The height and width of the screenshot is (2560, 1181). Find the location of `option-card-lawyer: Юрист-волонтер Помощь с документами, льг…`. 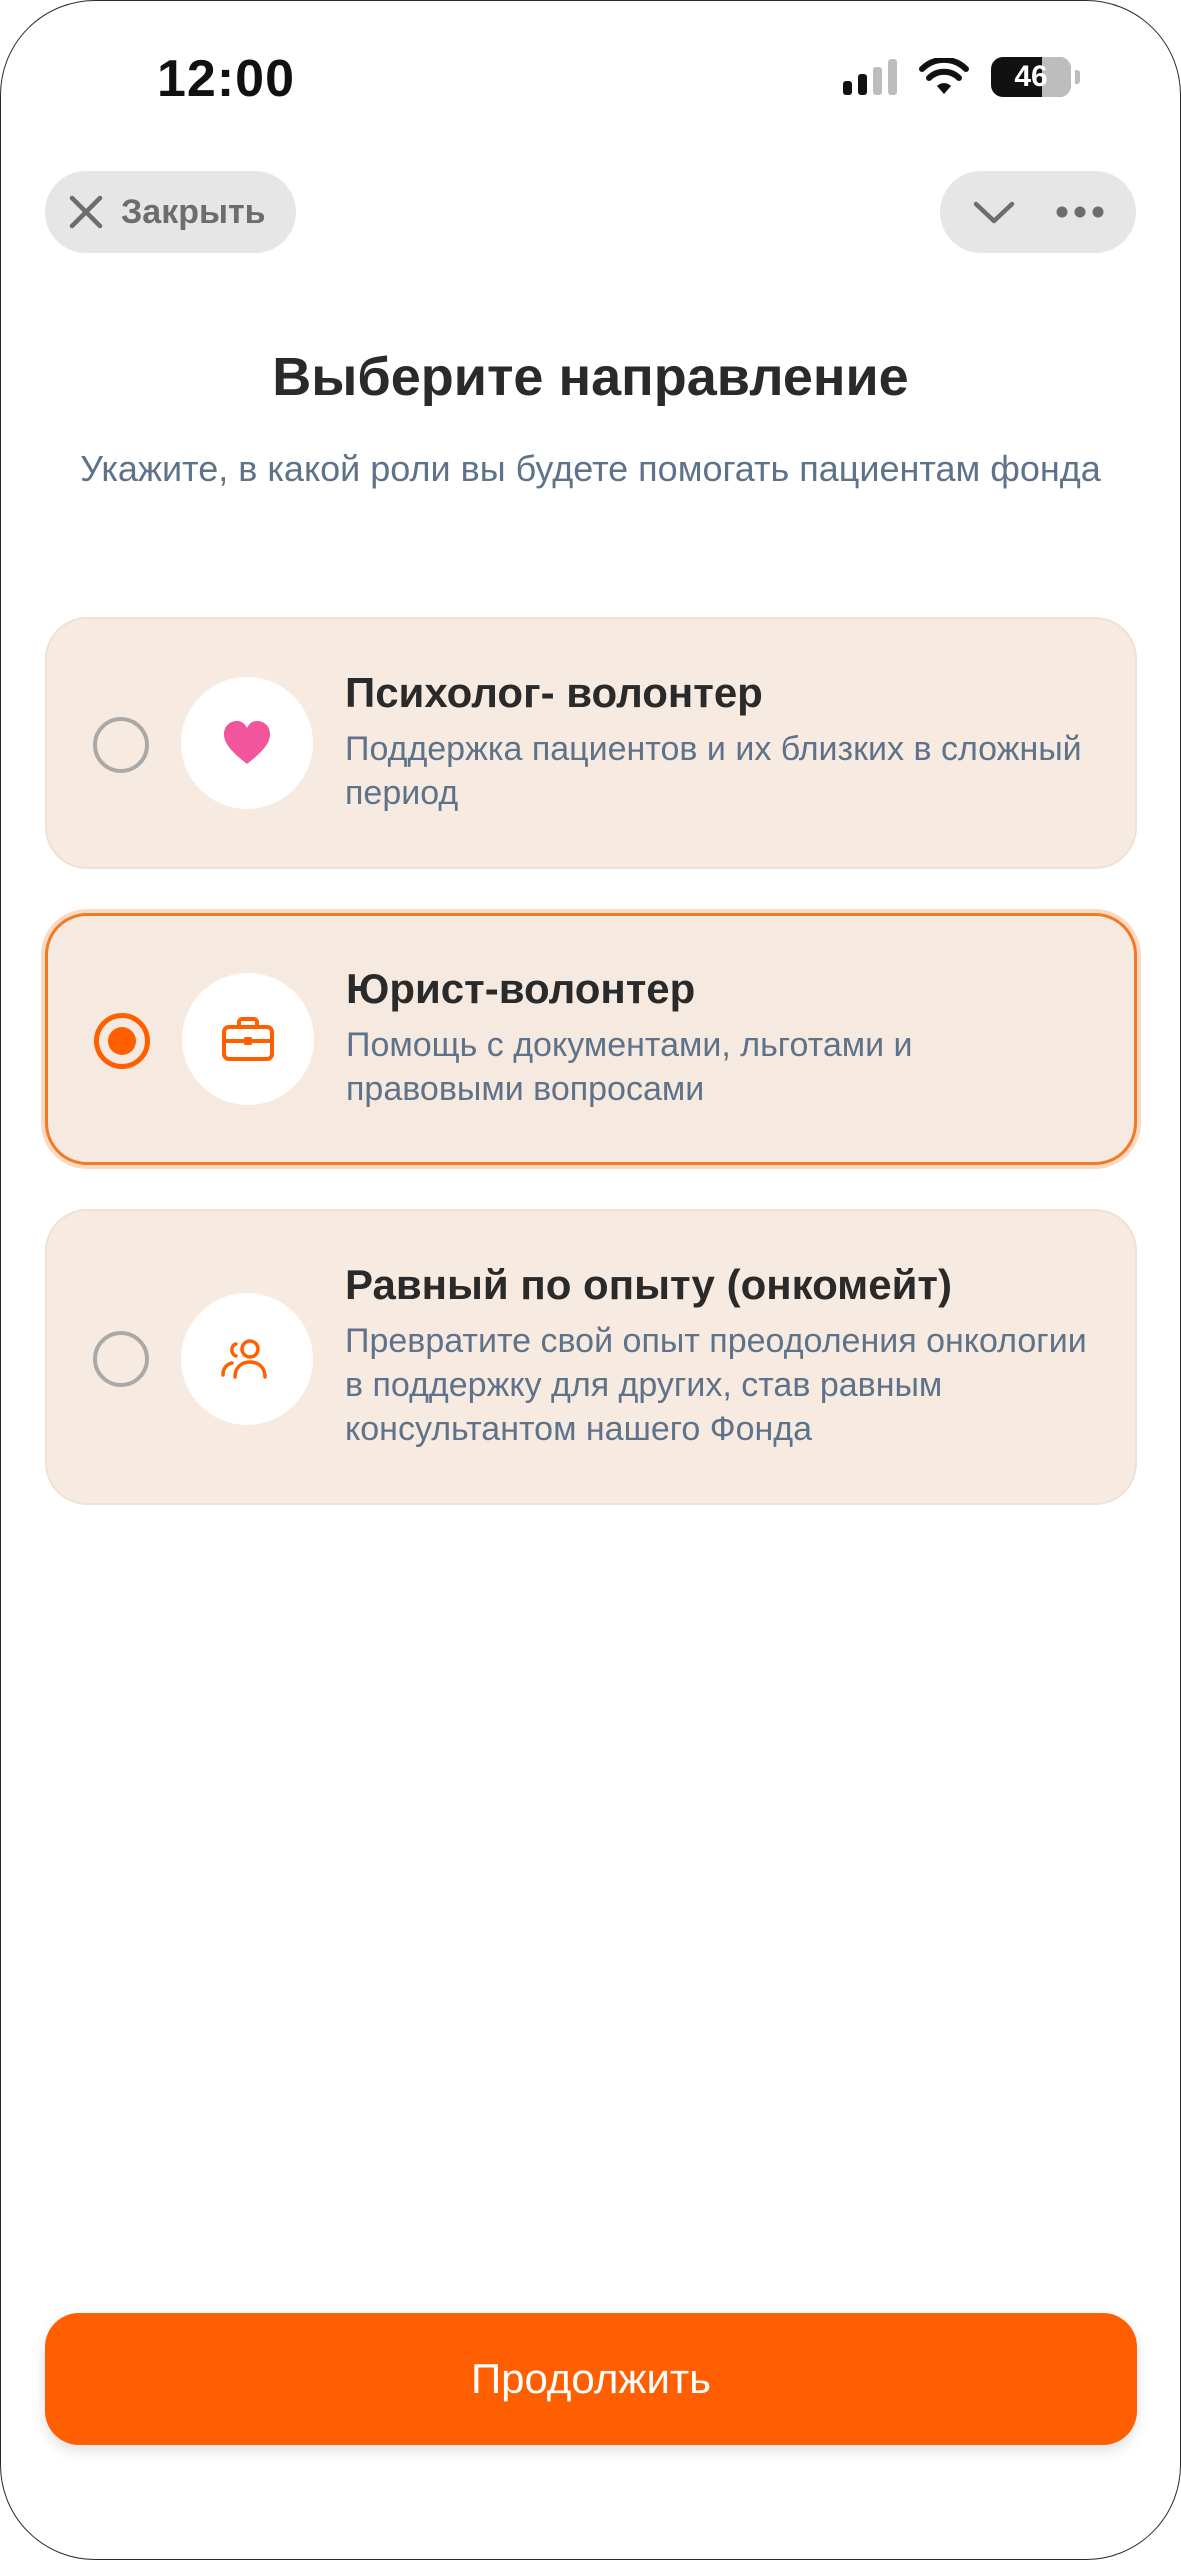

option-card-lawyer: Юрист-волонтер Помощь с документами, льг… is located at coordinates (591, 1039).